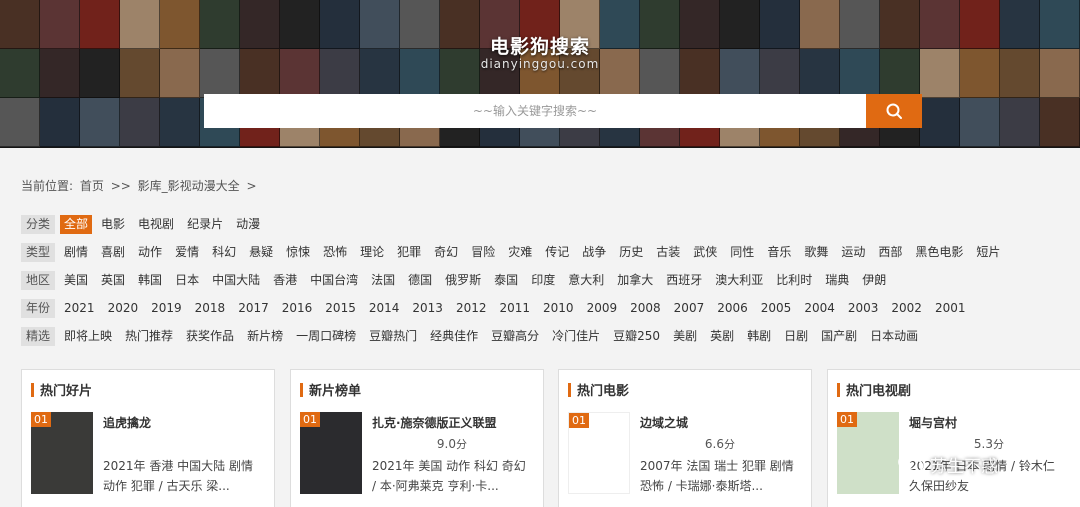 This screenshot has height=507, width=1080. Describe the element at coordinates (372, 252) in the screenshot. I see `filter-option: 理论` at that location.